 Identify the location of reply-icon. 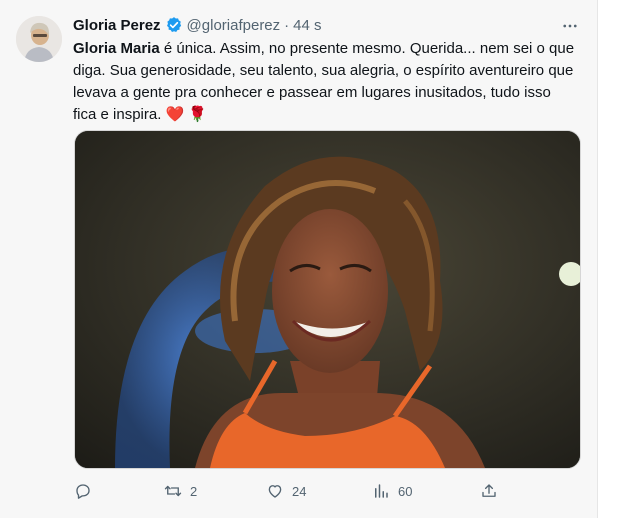
(83, 491).